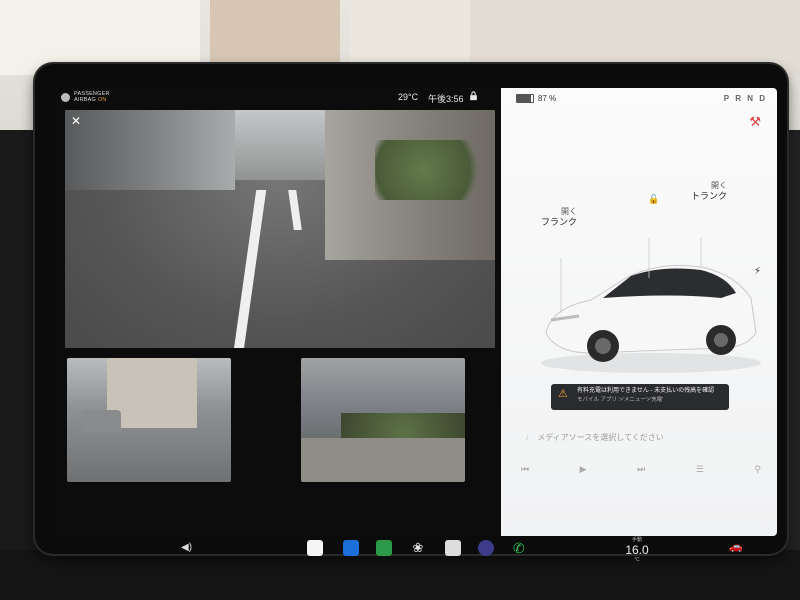 The height and width of the screenshot is (600, 800). Describe the element at coordinates (102, 100) in the screenshot. I see `airbag-state: ON` at that location.